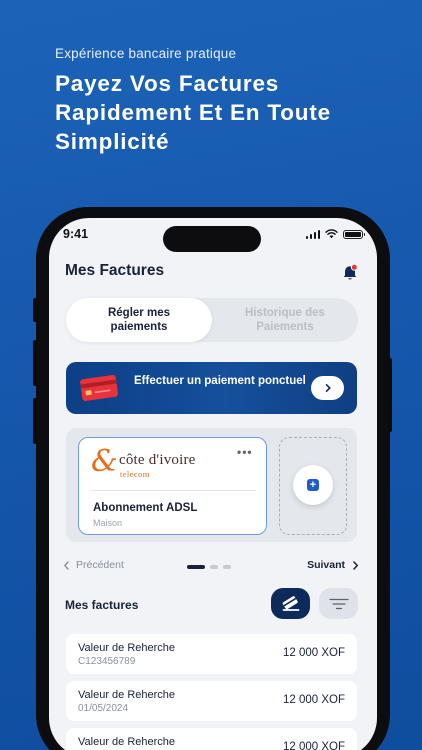 The width and height of the screenshot is (422, 750). Describe the element at coordinates (145, 508) in the screenshot. I see `bill-name: Abonnement ADSL` at that location.